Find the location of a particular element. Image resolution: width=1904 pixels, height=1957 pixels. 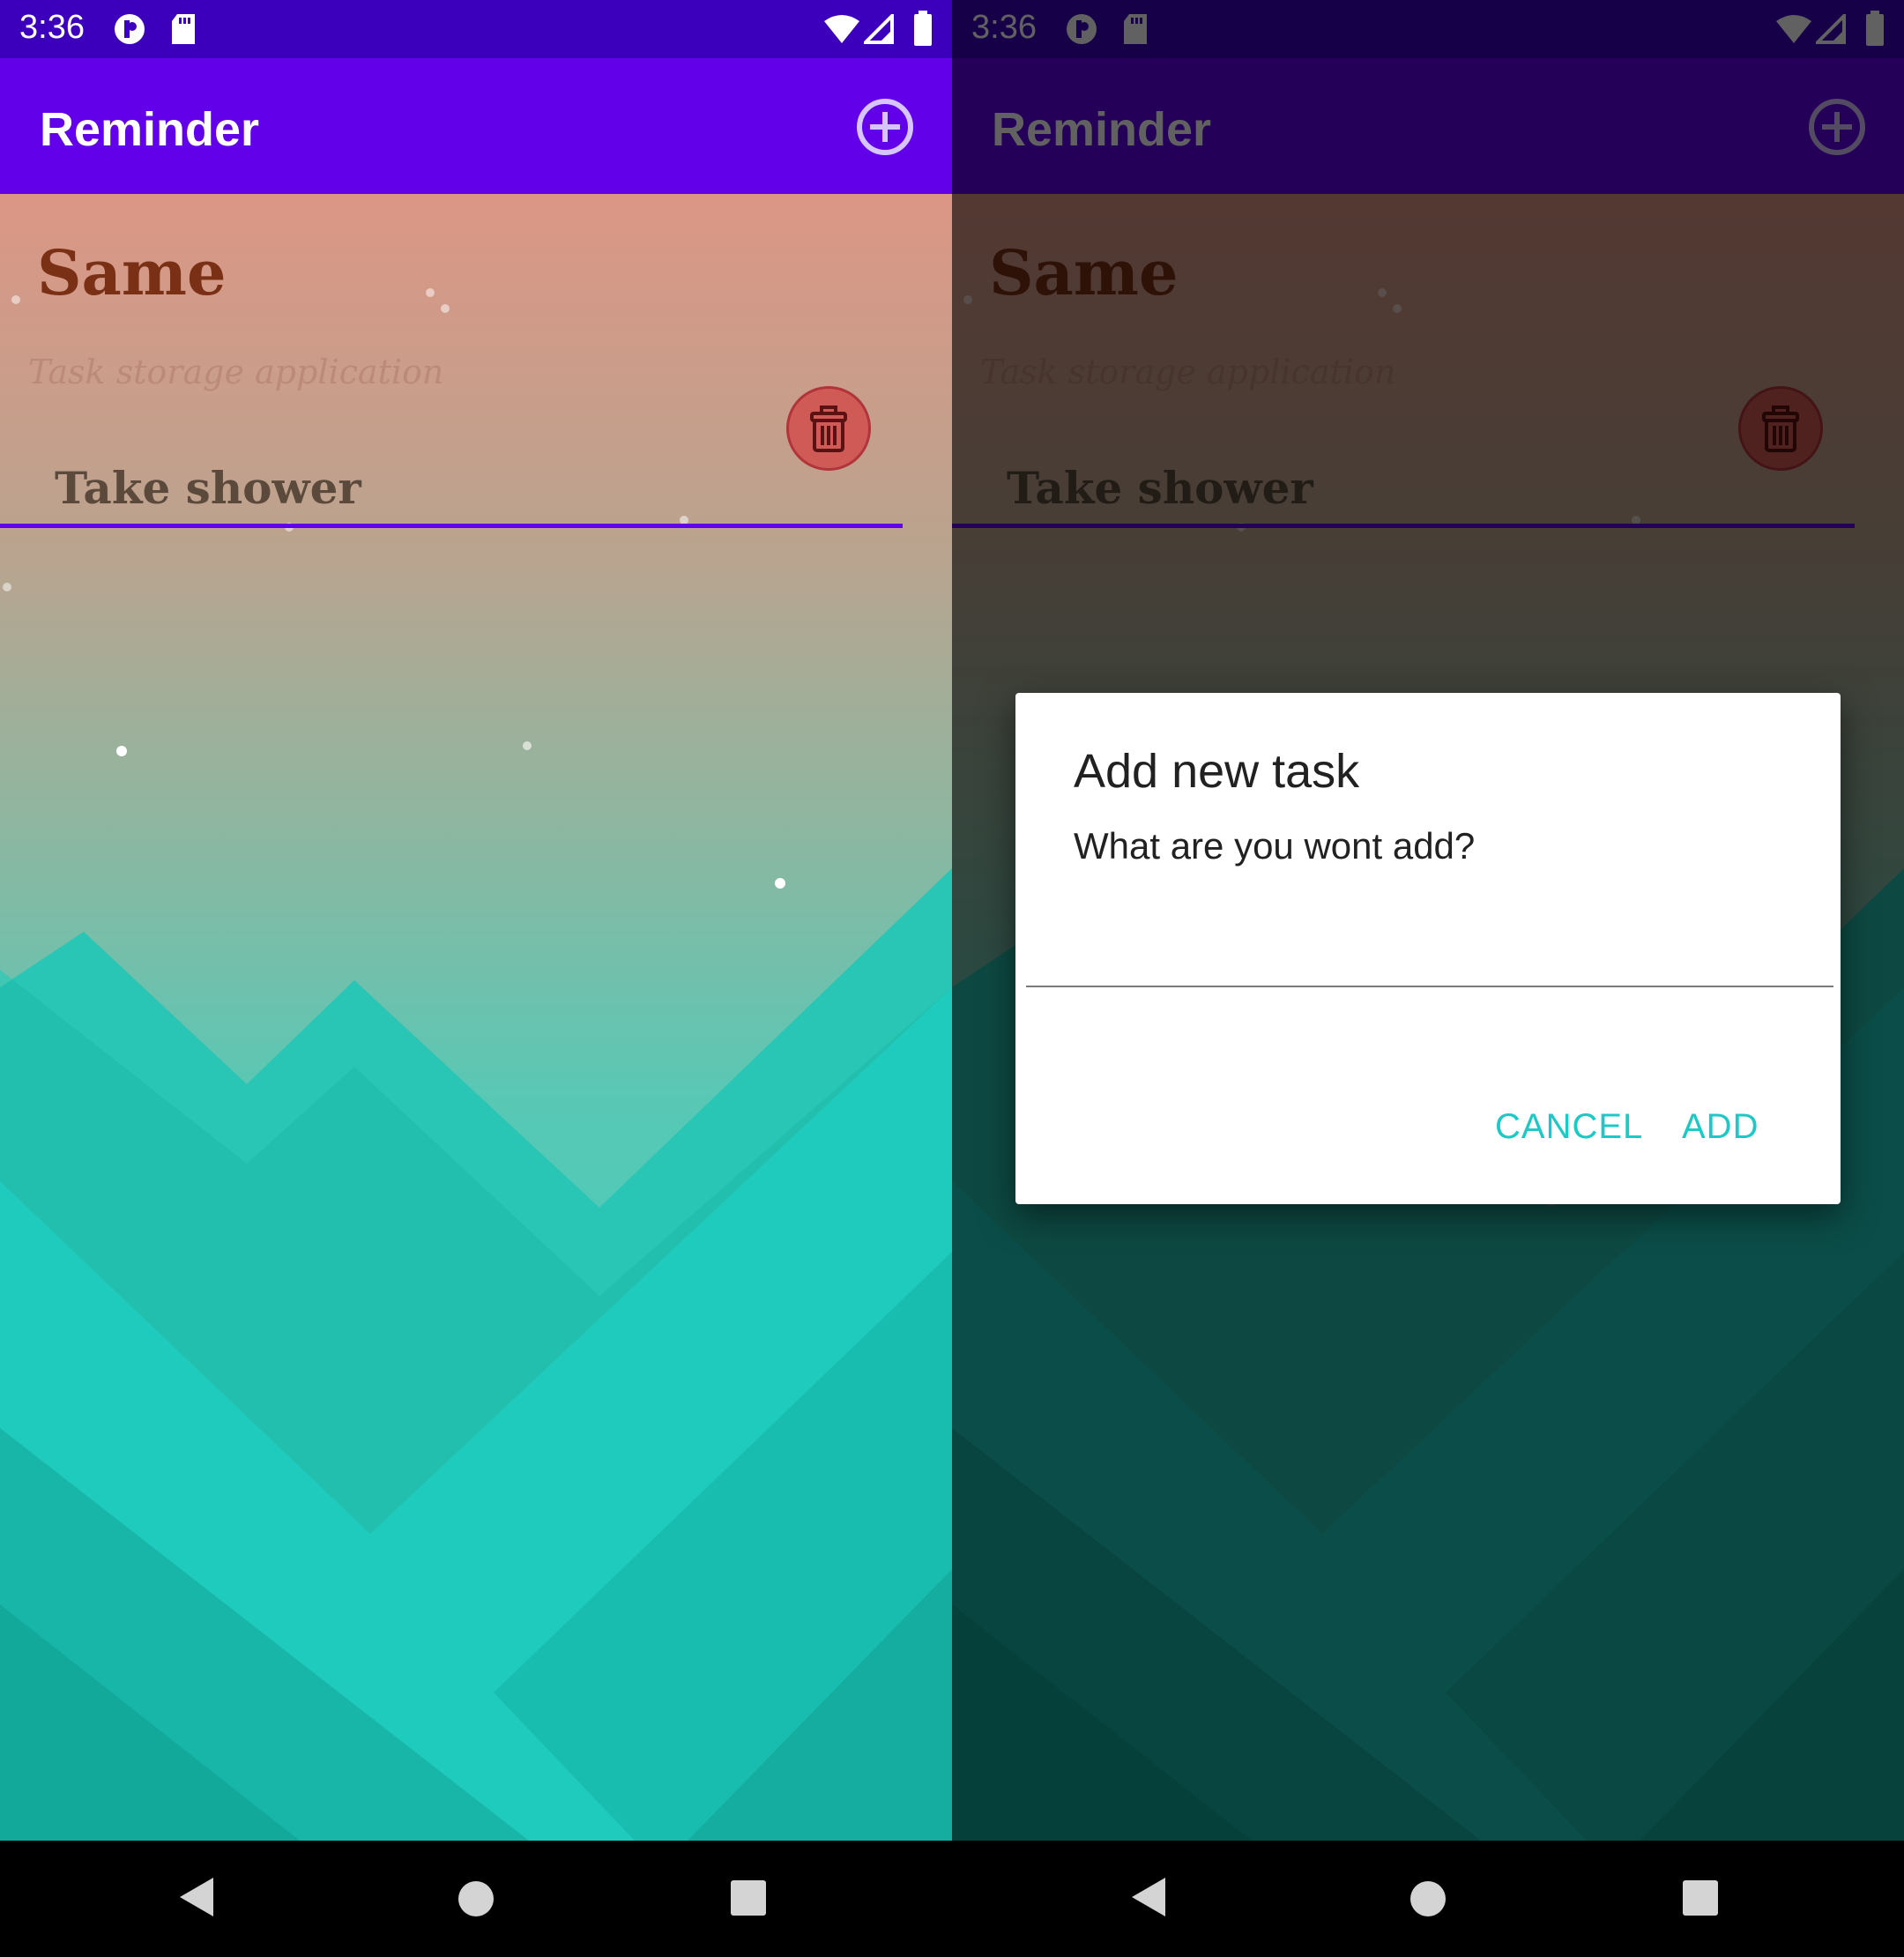

app-bar: Reminder is located at coordinates (476, 126).